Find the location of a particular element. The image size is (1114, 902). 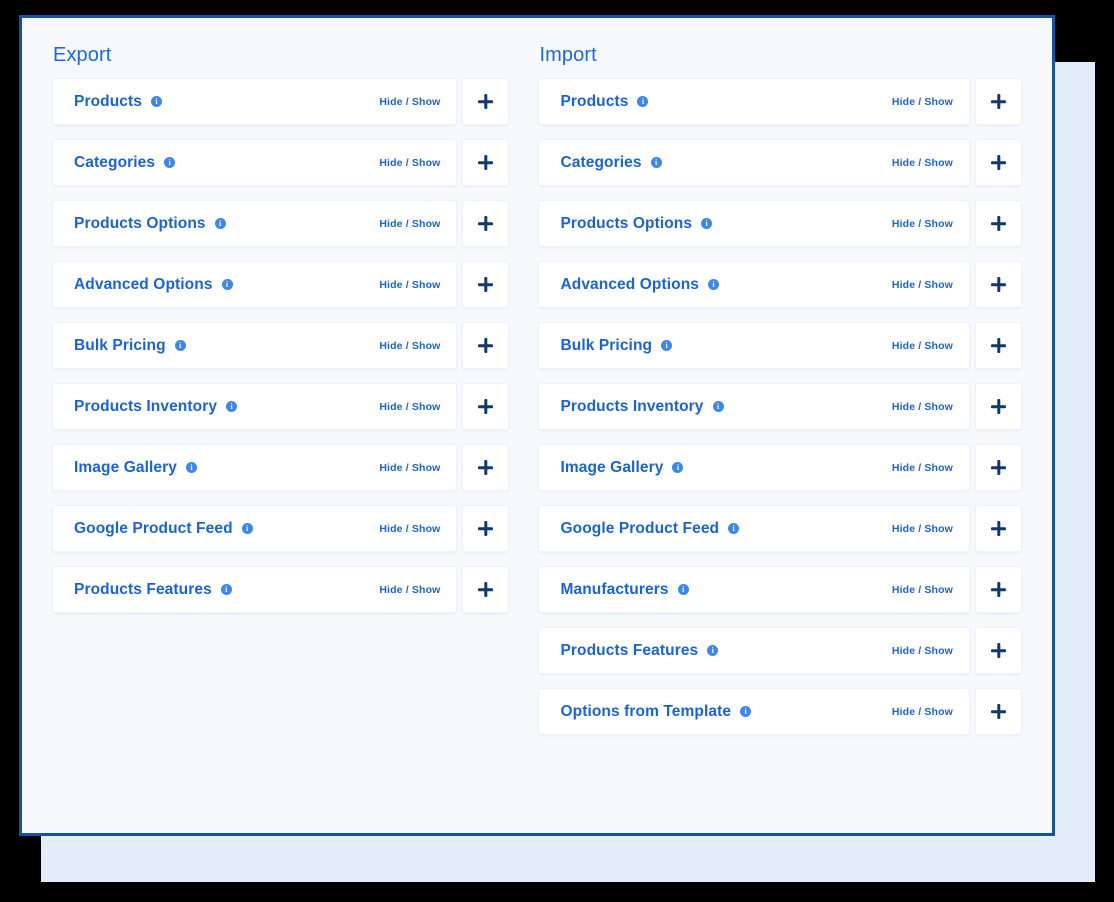

module-row-export-advanced-options: Advanced Options i Hide / Show is located at coordinates (281, 284).